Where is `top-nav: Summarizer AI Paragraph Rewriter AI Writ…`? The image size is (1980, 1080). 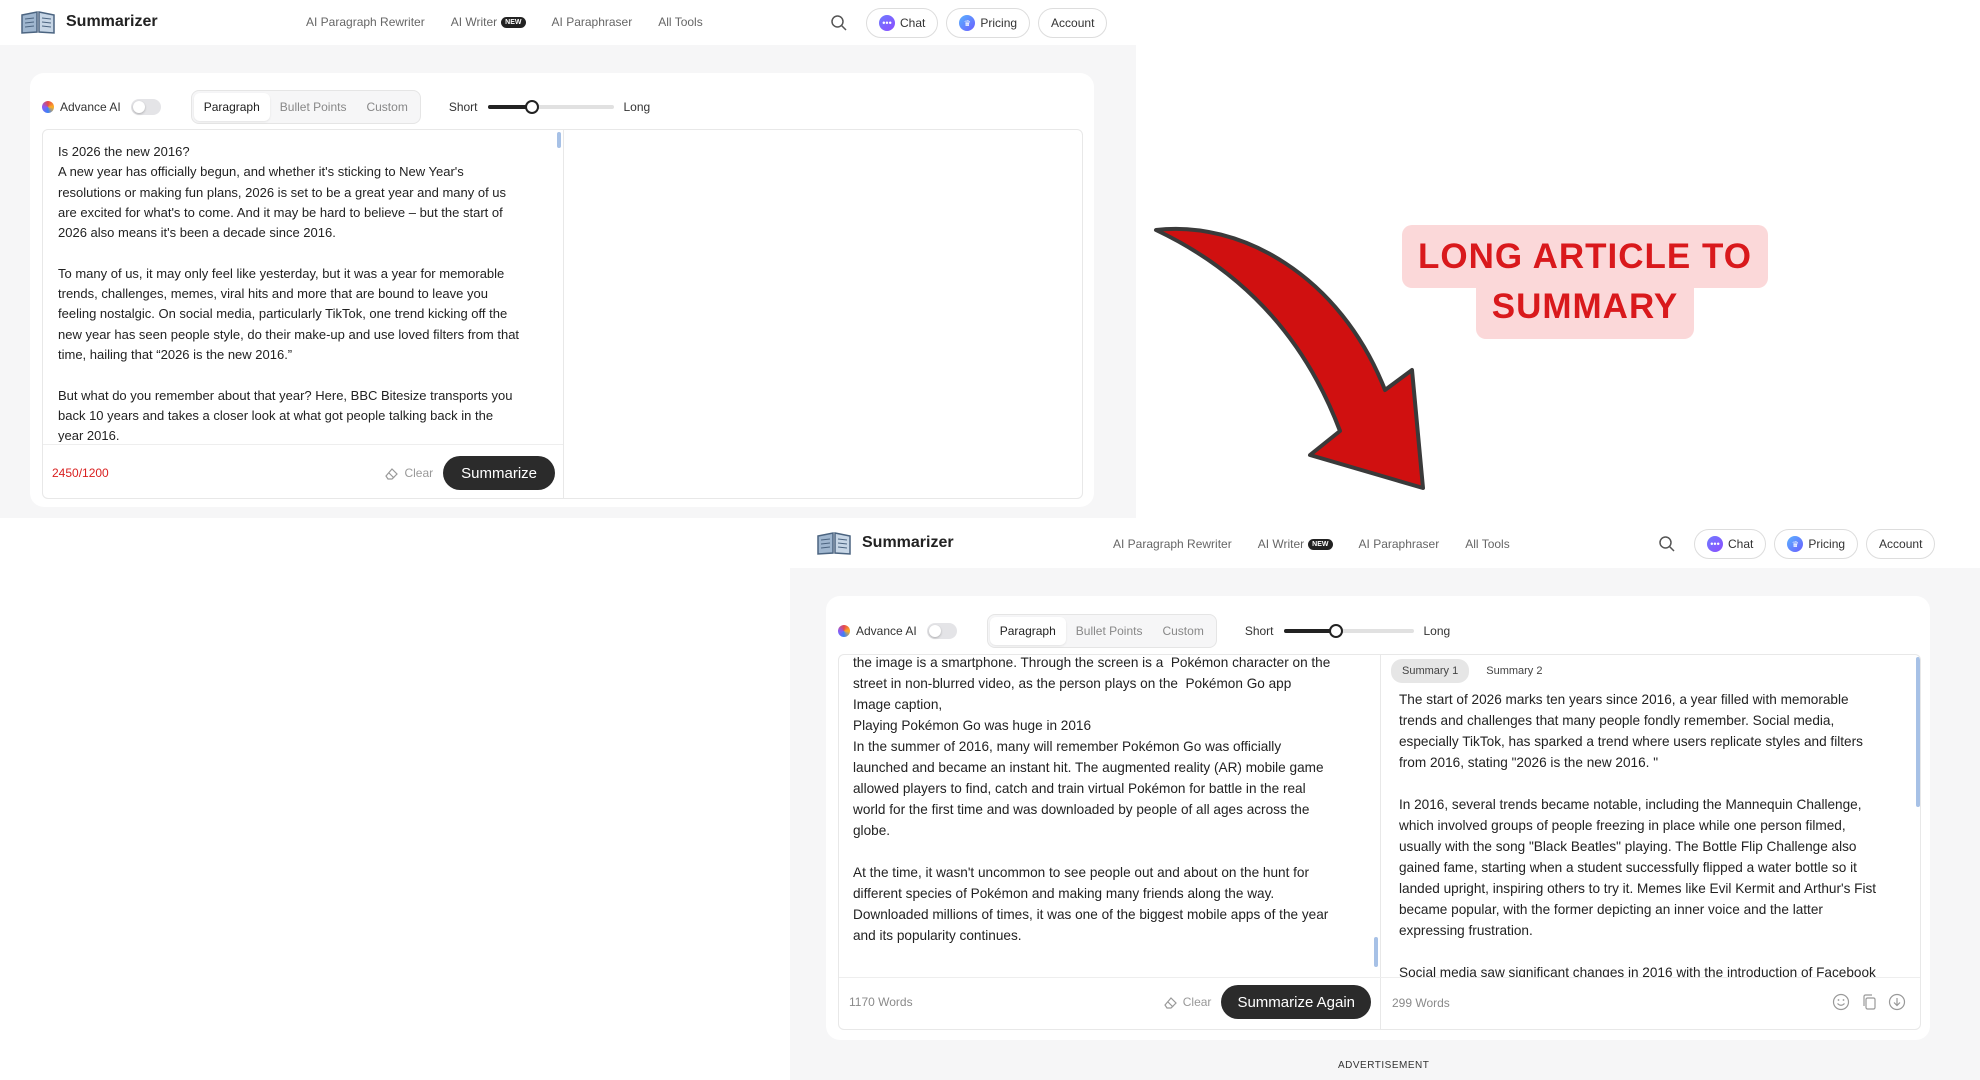
top-nav: Summarizer AI Paragraph Rewriter AI Writ… is located at coordinates (1385, 544).